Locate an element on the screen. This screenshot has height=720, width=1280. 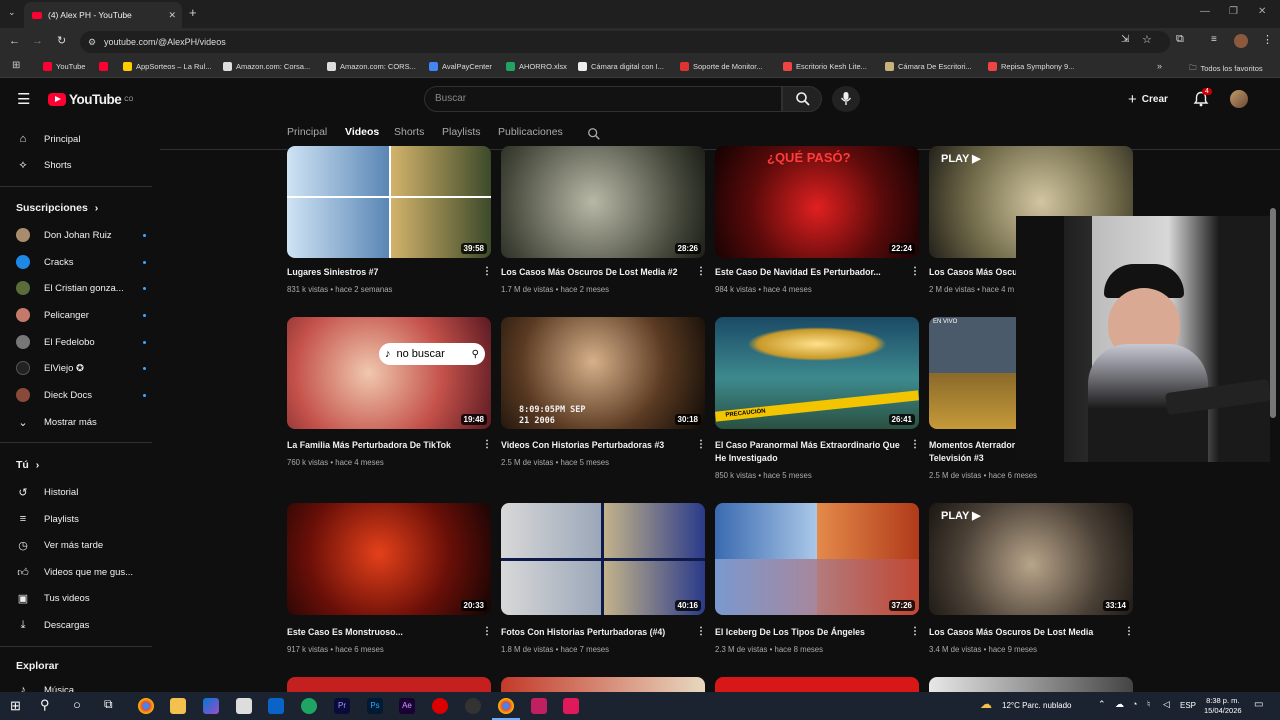
url-input: ⚙ youtube.com/@AlexPH/videos is located at coordinates (625, 42).